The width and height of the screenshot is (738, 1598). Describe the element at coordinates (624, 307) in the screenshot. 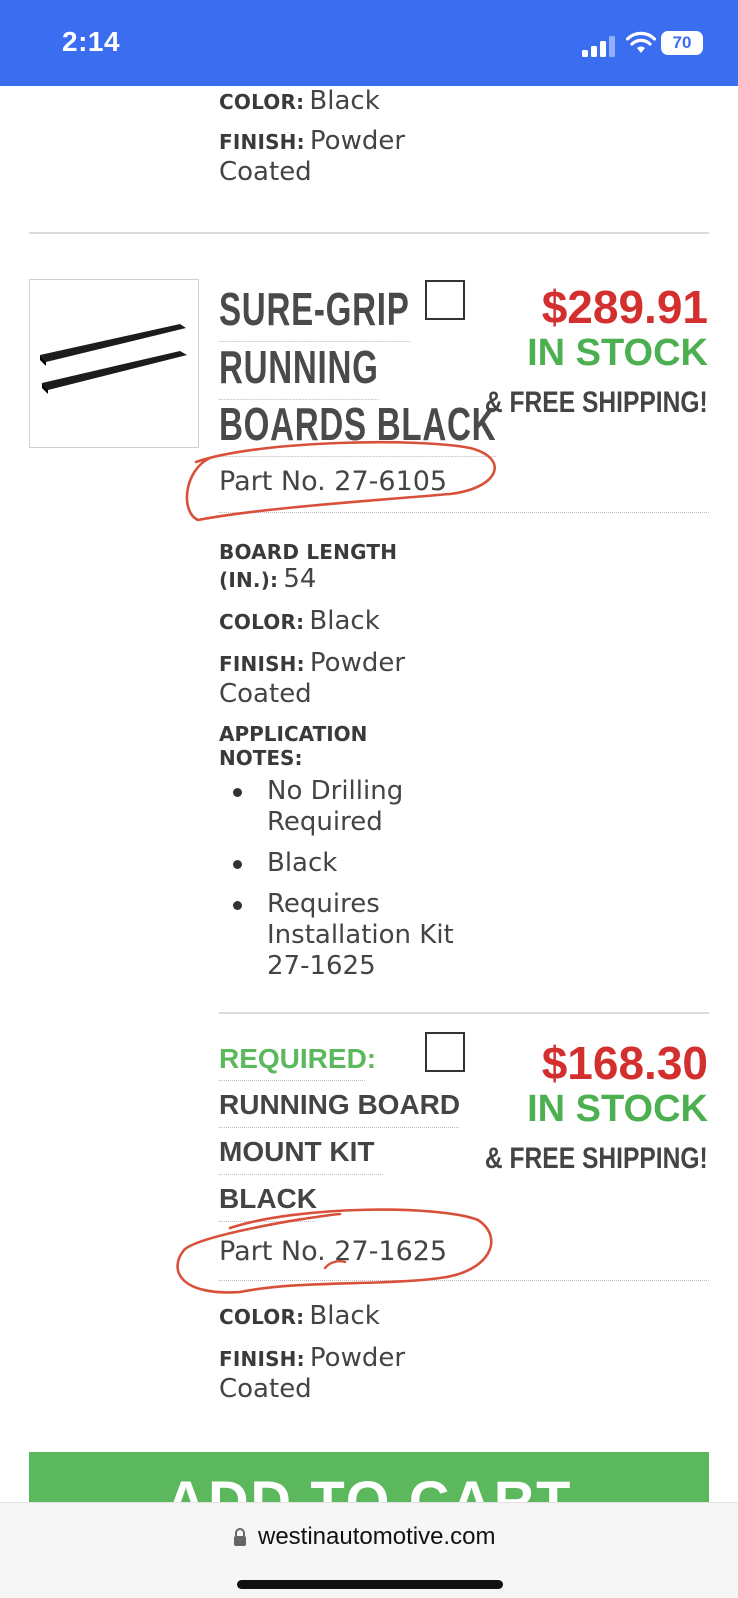

I see `price: $289.91` at that location.